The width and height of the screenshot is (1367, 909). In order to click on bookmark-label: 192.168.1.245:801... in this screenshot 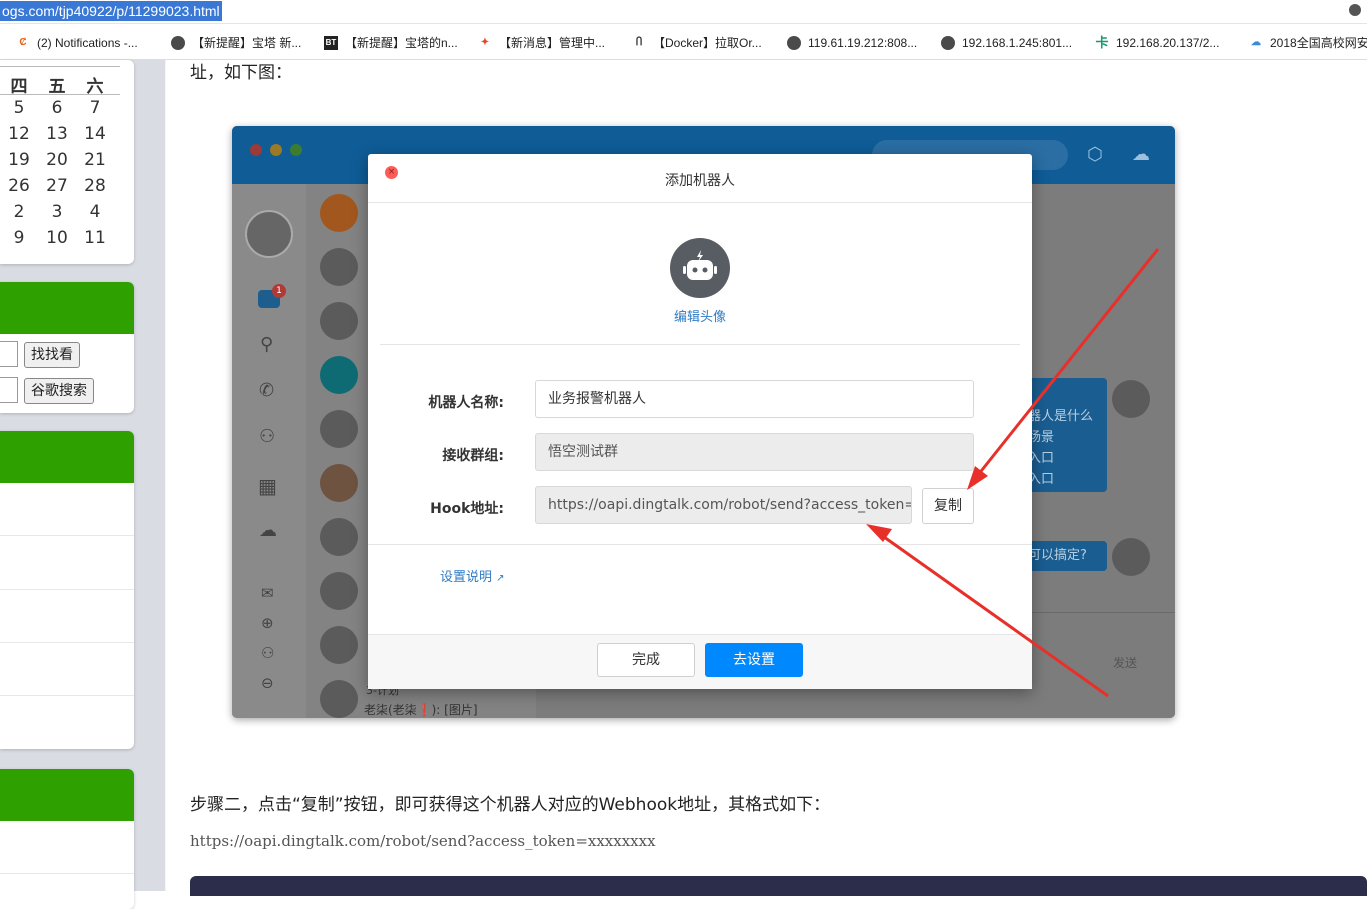, I will do `click(1017, 43)`.